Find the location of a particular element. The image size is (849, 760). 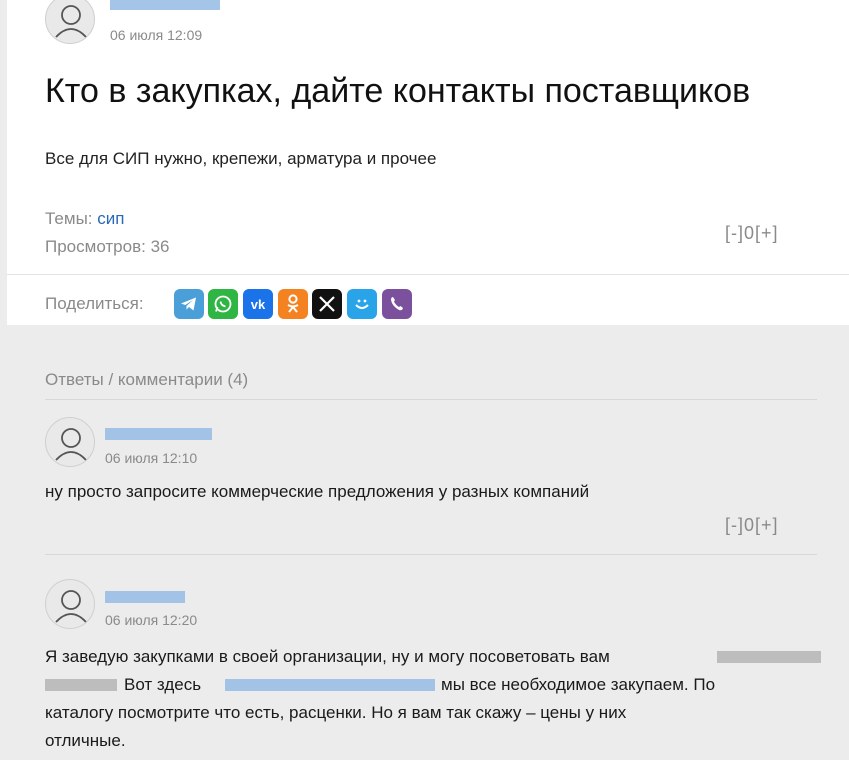

vk-icon: vk is located at coordinates (258, 304).